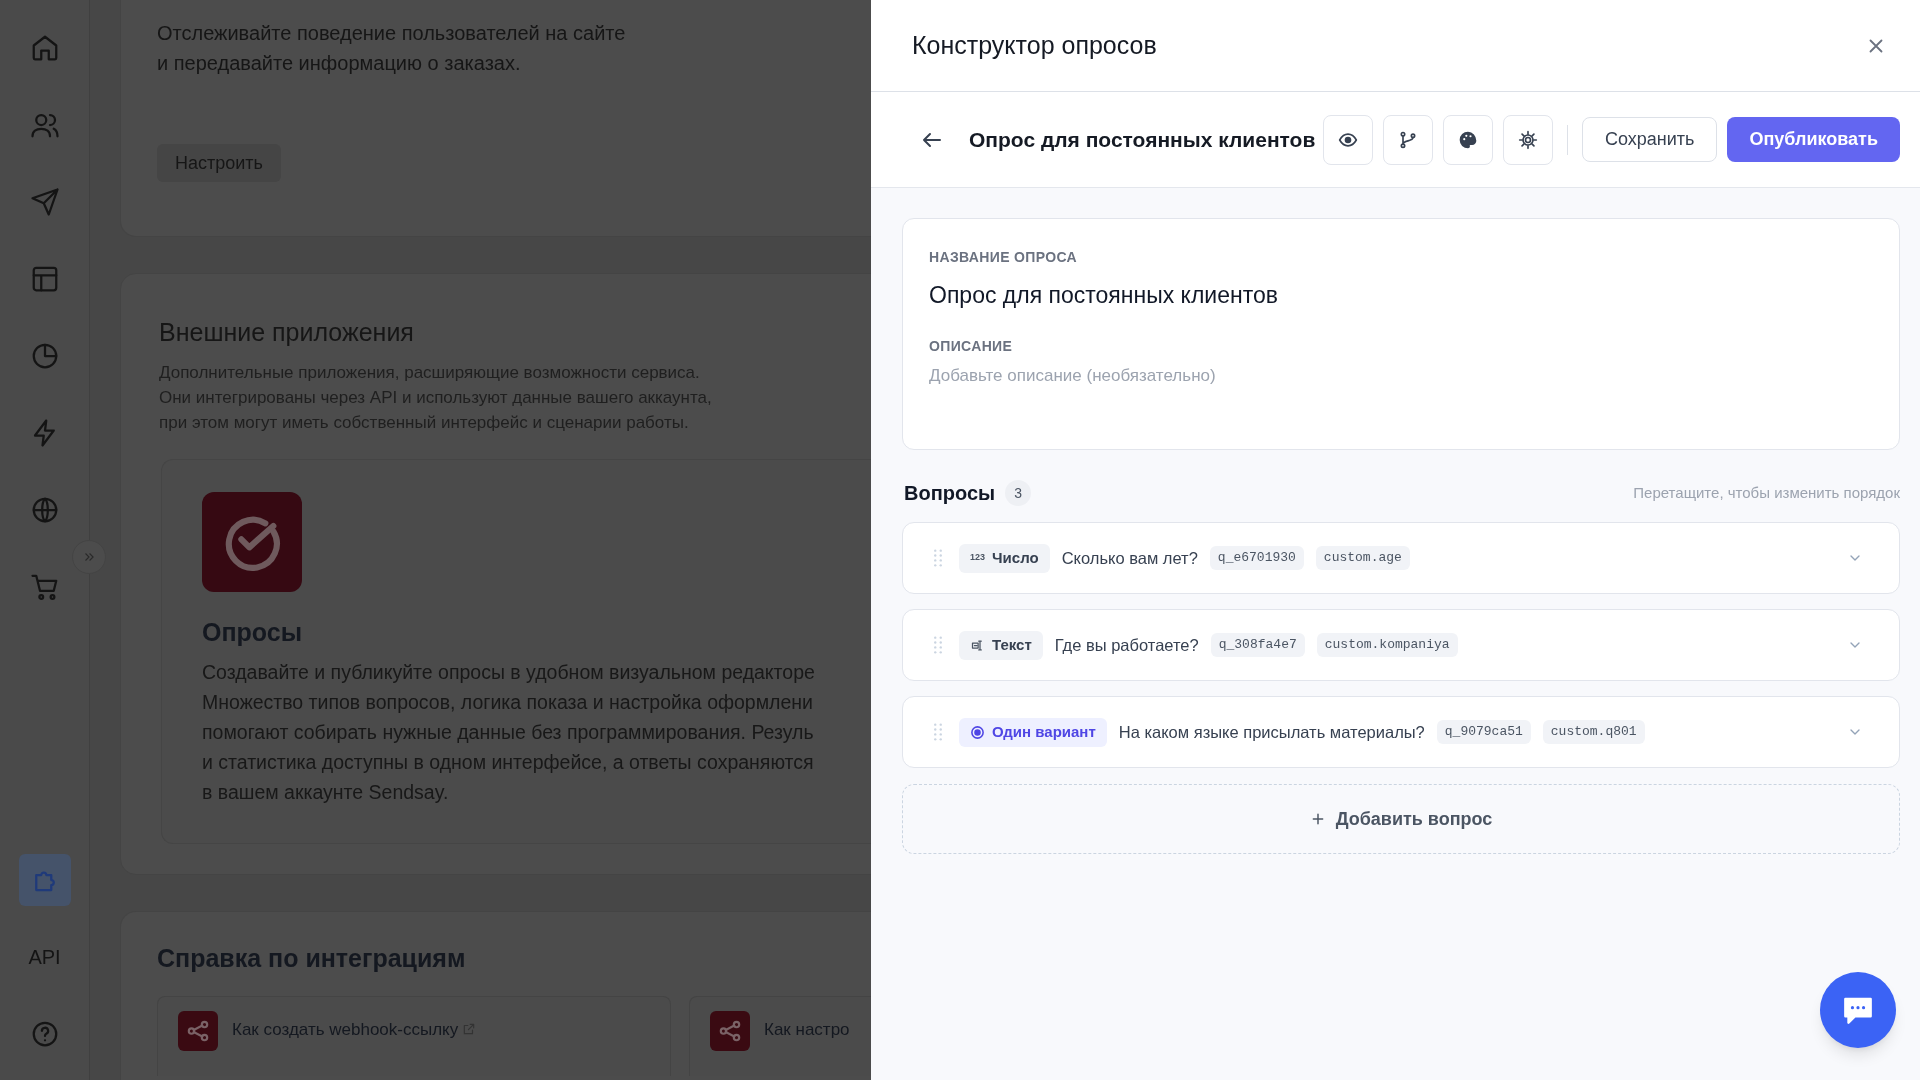 This screenshot has width=1920, height=1080. I want to click on question-text: Сколько вам лет?, so click(1129, 558).